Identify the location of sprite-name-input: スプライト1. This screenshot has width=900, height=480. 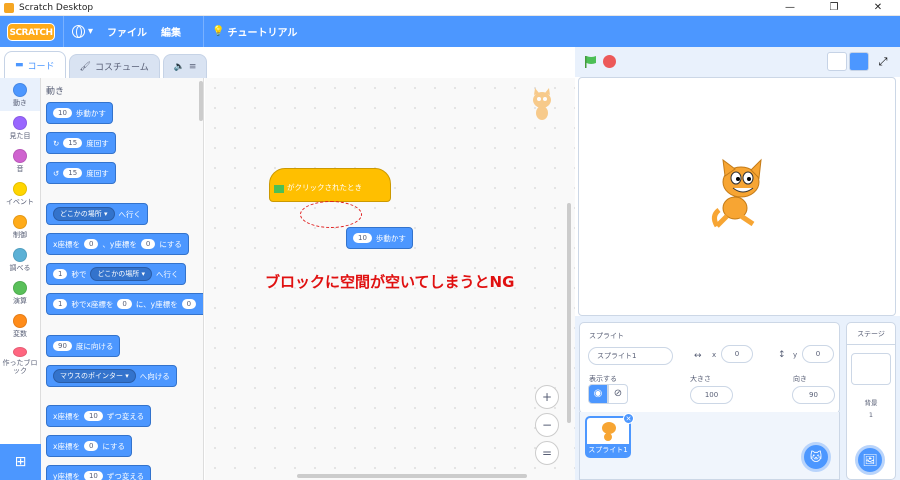
(630, 356).